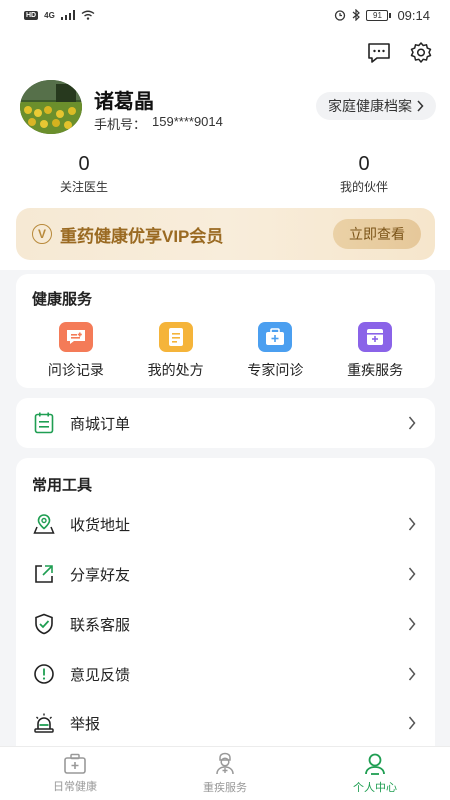 The width and height of the screenshot is (450, 800). I want to click on family-health-record-button: 家庭健康档案, so click(376, 106).